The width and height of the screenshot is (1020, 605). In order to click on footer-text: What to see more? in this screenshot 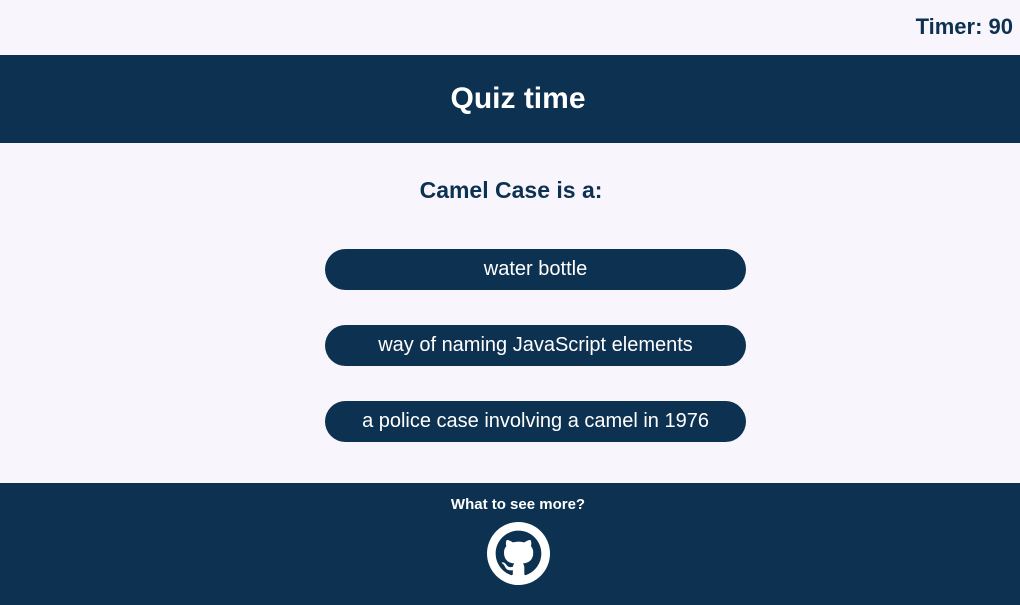, I will do `click(518, 504)`.